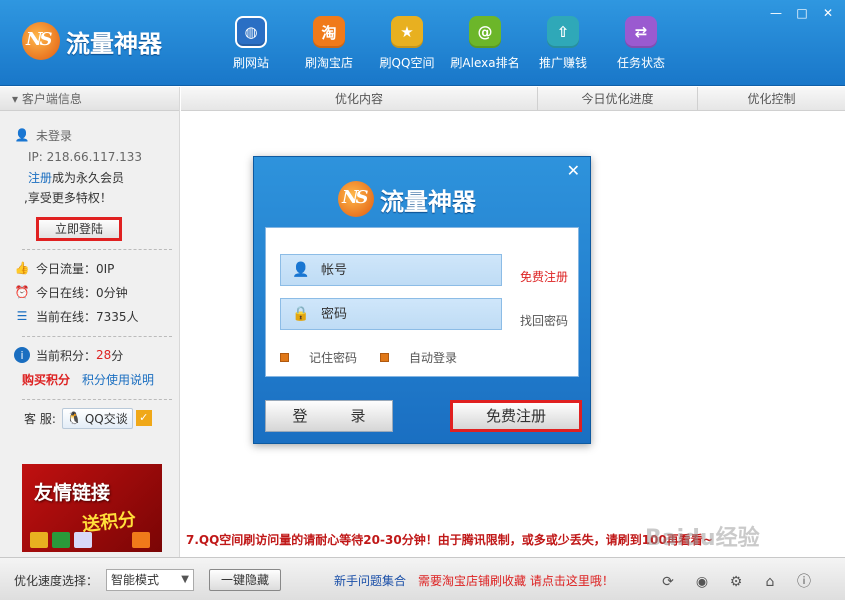 The width and height of the screenshot is (845, 600). I want to click on speed-label: 优化速度选择：, so click(56, 581).